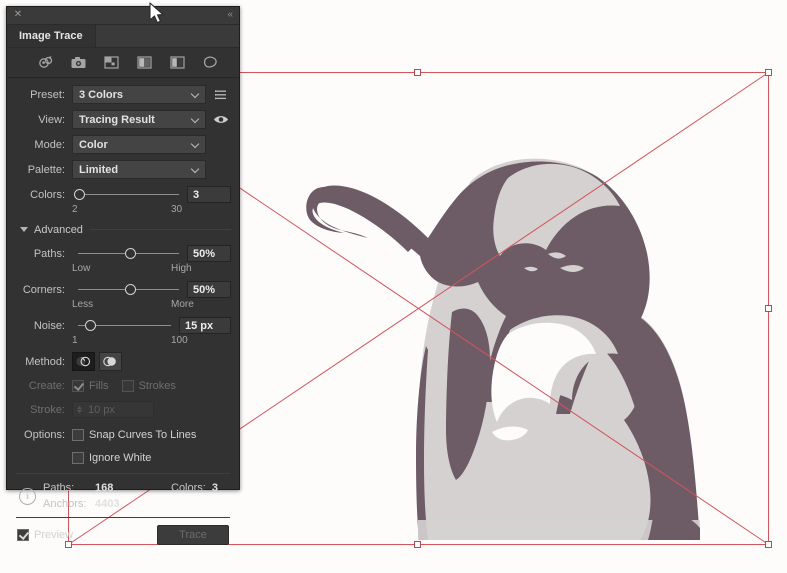 This screenshot has height=573, width=787. Describe the element at coordinates (78, 62) in the screenshot. I see `high-color-photo-icon` at that location.